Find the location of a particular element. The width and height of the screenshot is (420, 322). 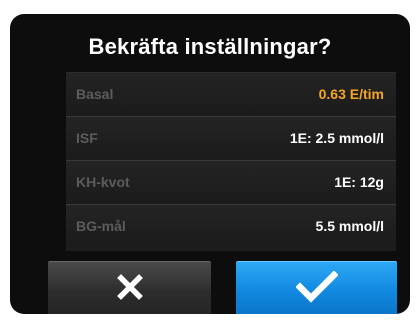

setting-label: ISF is located at coordinates (87, 138).